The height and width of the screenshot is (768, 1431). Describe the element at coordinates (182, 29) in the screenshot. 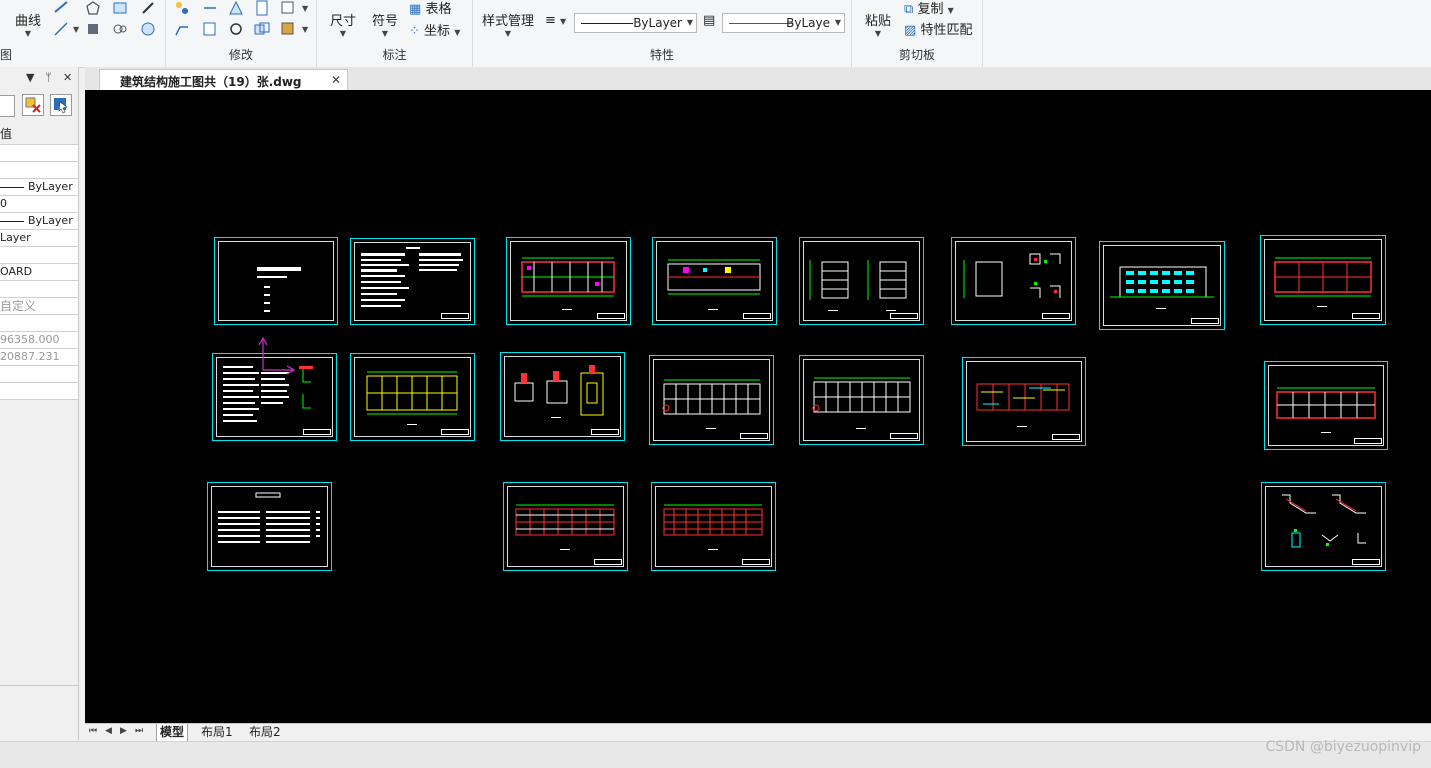

I see `stretch-icon` at that location.